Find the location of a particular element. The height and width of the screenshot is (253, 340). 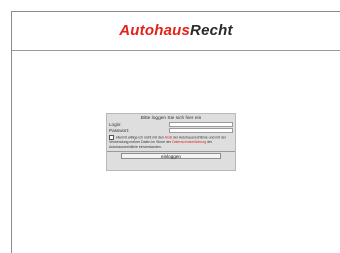

header: AutohausRecht is located at coordinates (176, 31).